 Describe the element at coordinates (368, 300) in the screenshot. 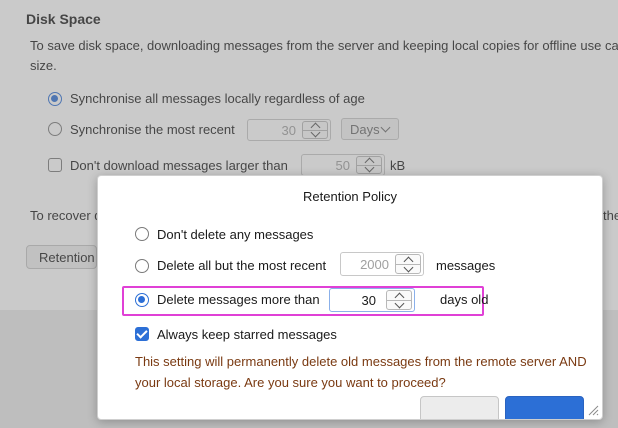

I see `delete-older-value: 30` at that location.